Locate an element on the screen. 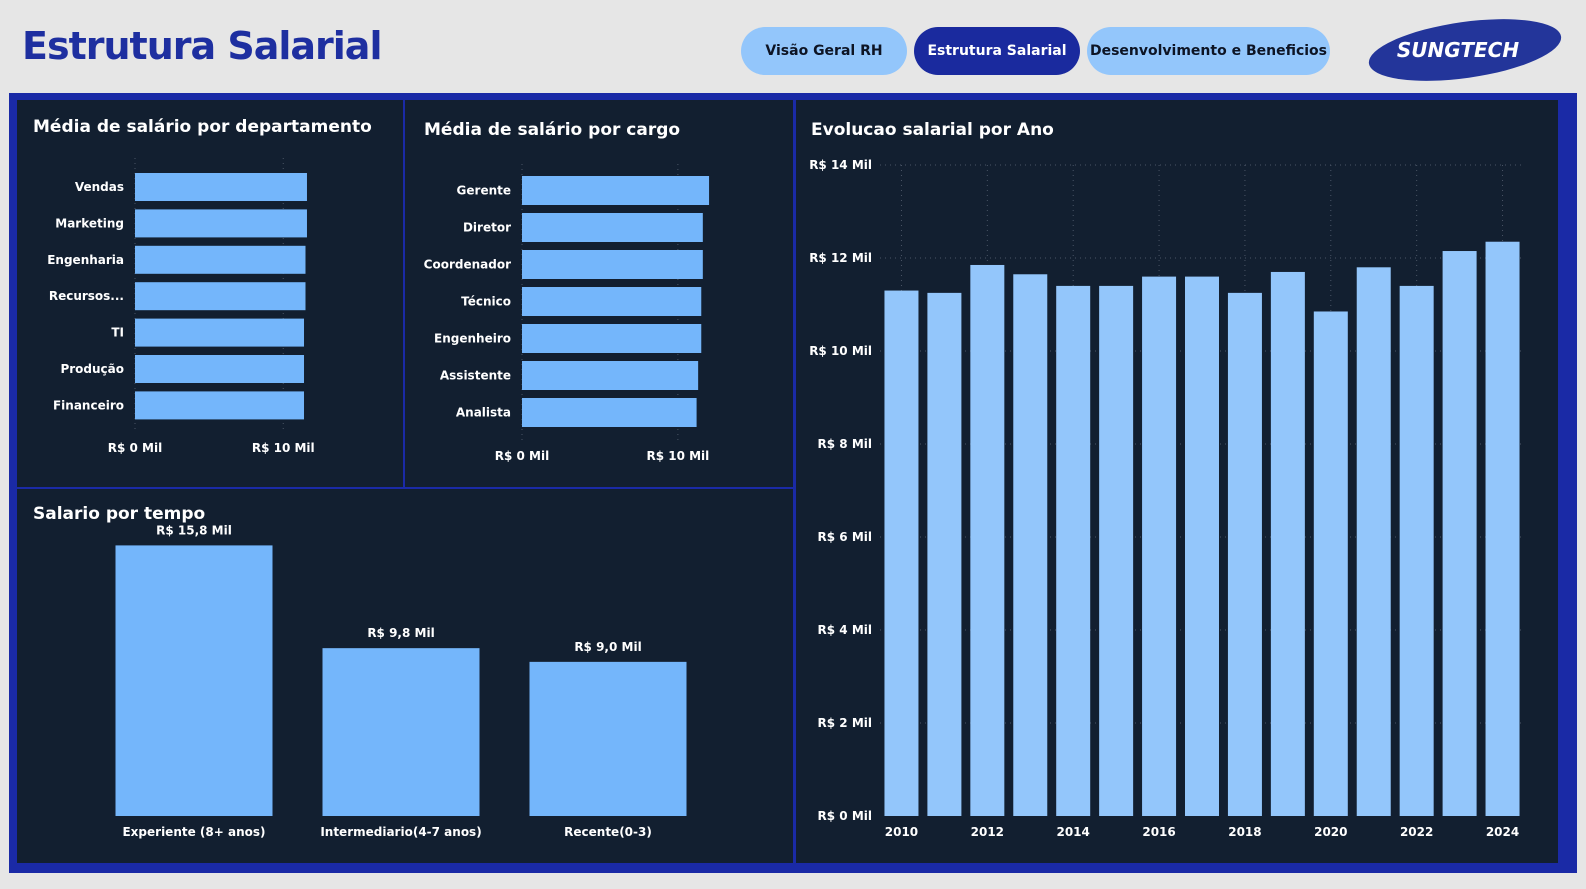  category-label: Intermediario(4-7 anos) is located at coordinates (400, 832).